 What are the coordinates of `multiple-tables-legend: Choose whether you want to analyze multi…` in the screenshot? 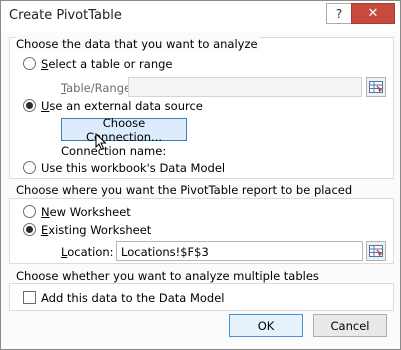 It's located at (168, 276).